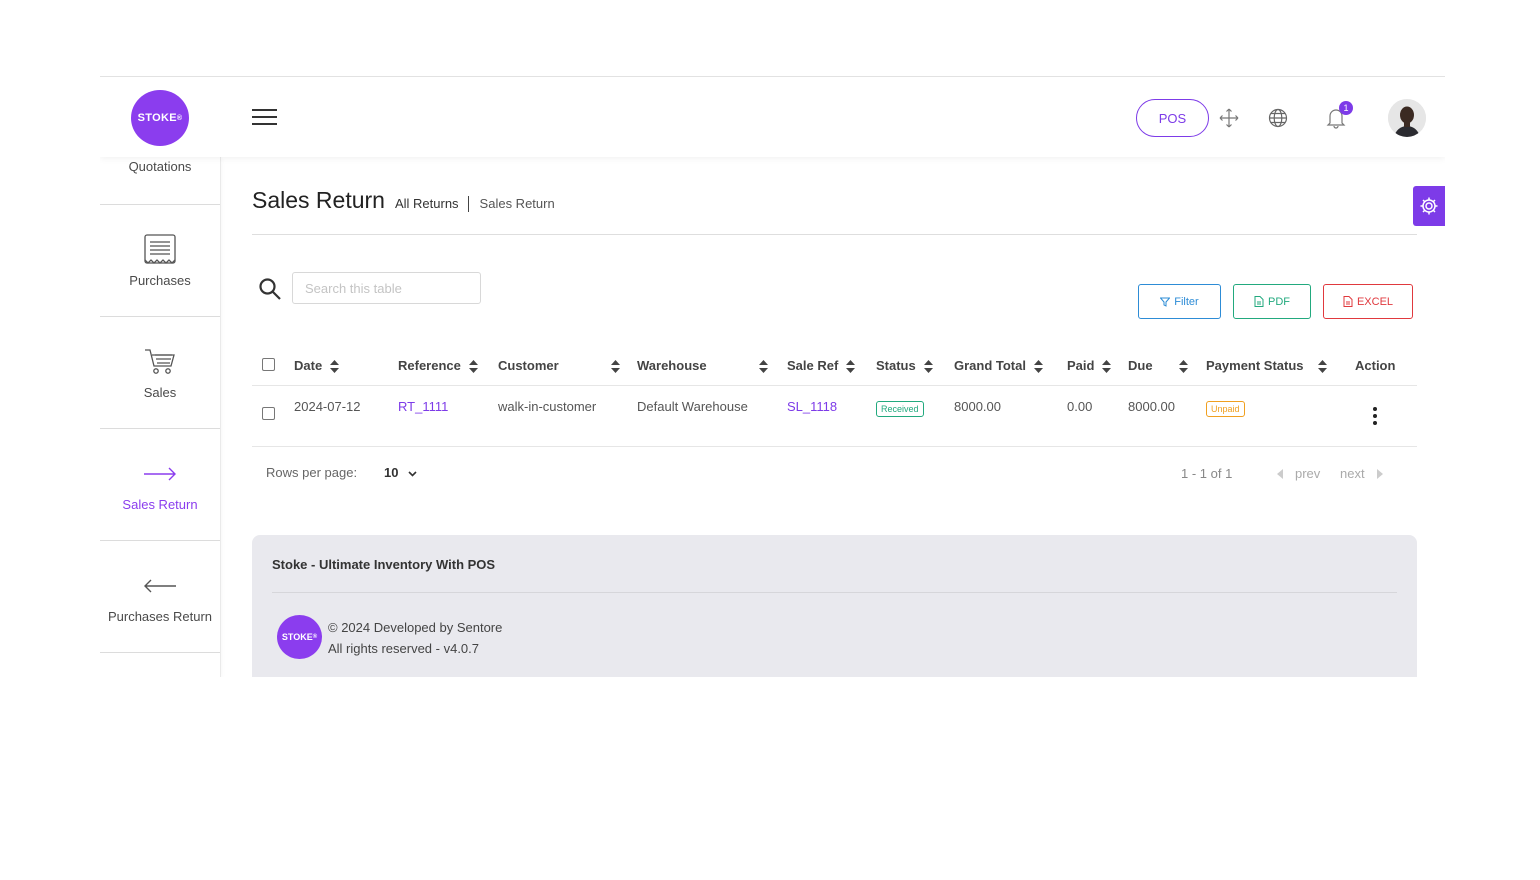 This screenshot has height=880, width=1540. I want to click on column-header-status: Status, so click(915, 366).